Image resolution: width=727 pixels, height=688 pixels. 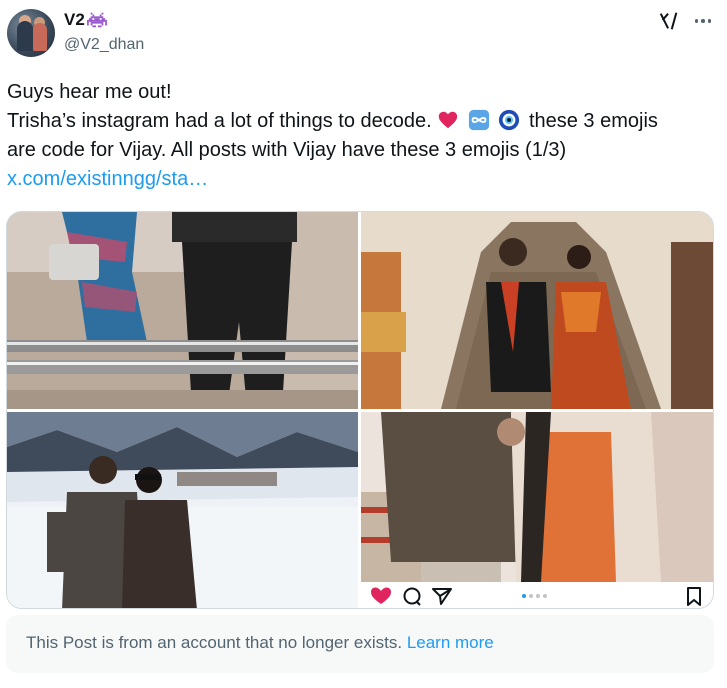 I want to click on instagram-action-bar, so click(x=537, y=595).